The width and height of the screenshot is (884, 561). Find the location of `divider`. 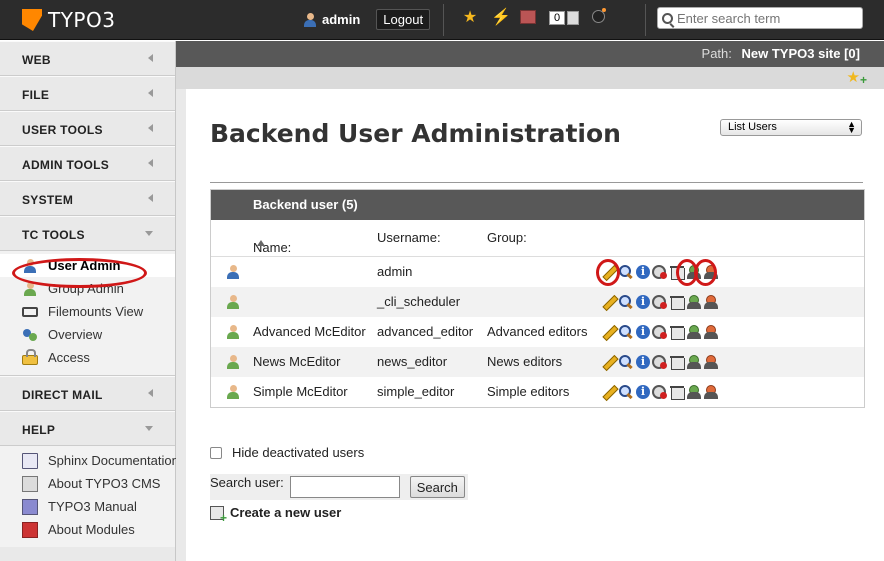

divider is located at coordinates (536, 182).